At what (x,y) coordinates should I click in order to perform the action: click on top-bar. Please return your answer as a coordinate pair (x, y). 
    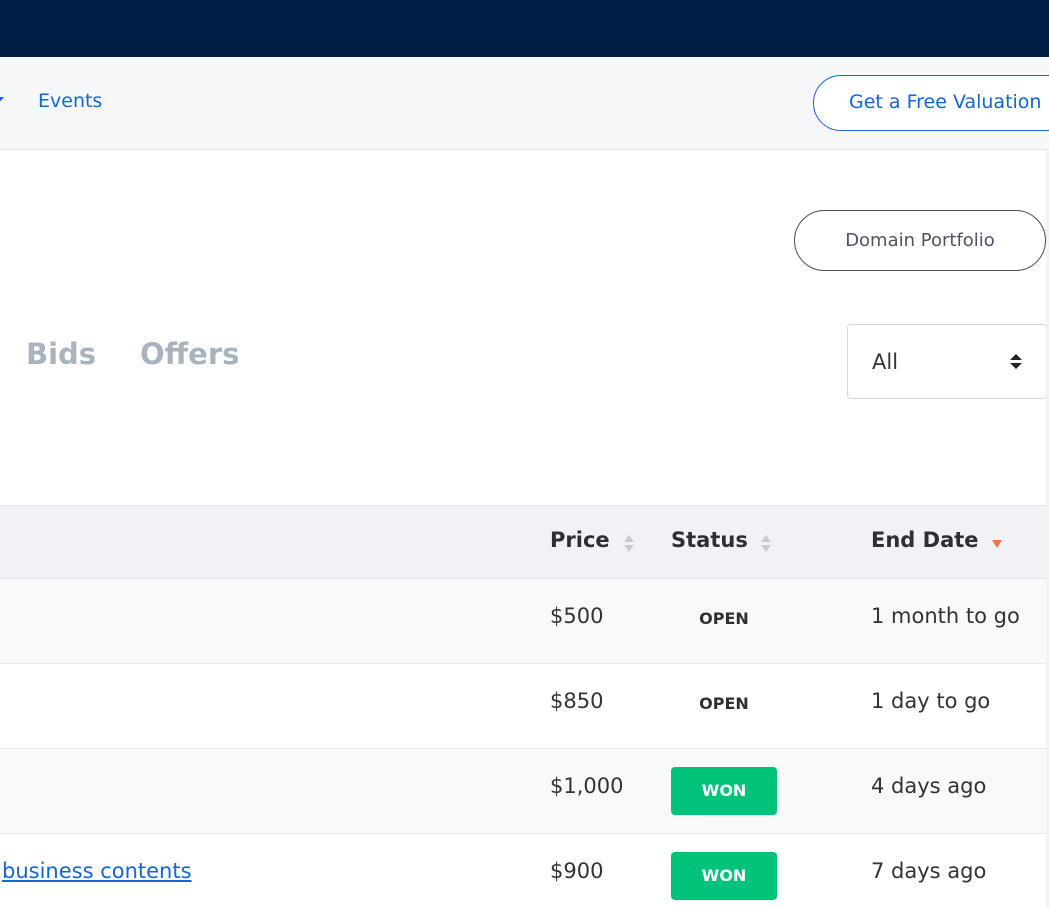
    Looking at the image, I should click on (524, 28).